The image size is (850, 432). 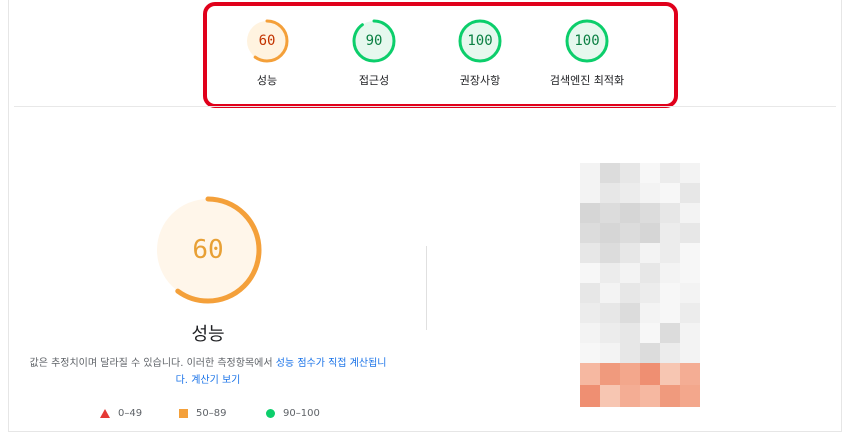 I want to click on triangle-icon, so click(x=105, y=413).